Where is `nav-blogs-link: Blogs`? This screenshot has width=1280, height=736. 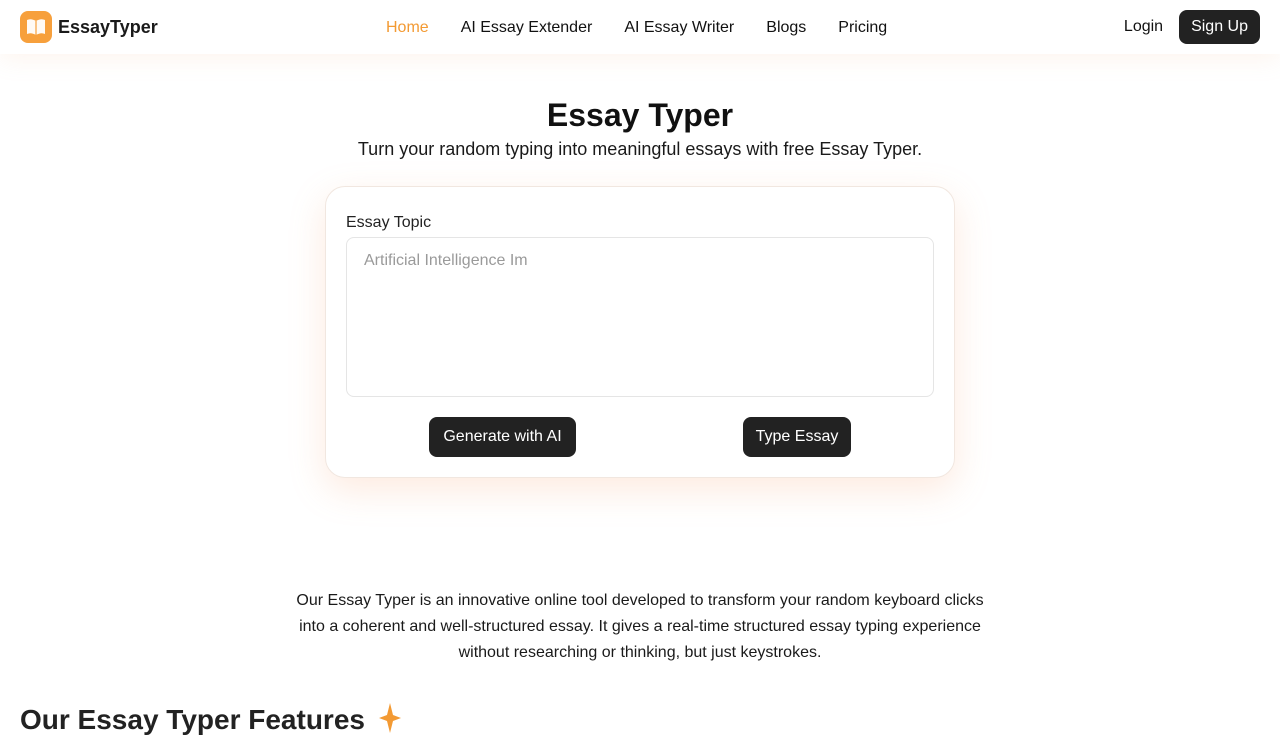
nav-blogs-link: Blogs is located at coordinates (786, 28).